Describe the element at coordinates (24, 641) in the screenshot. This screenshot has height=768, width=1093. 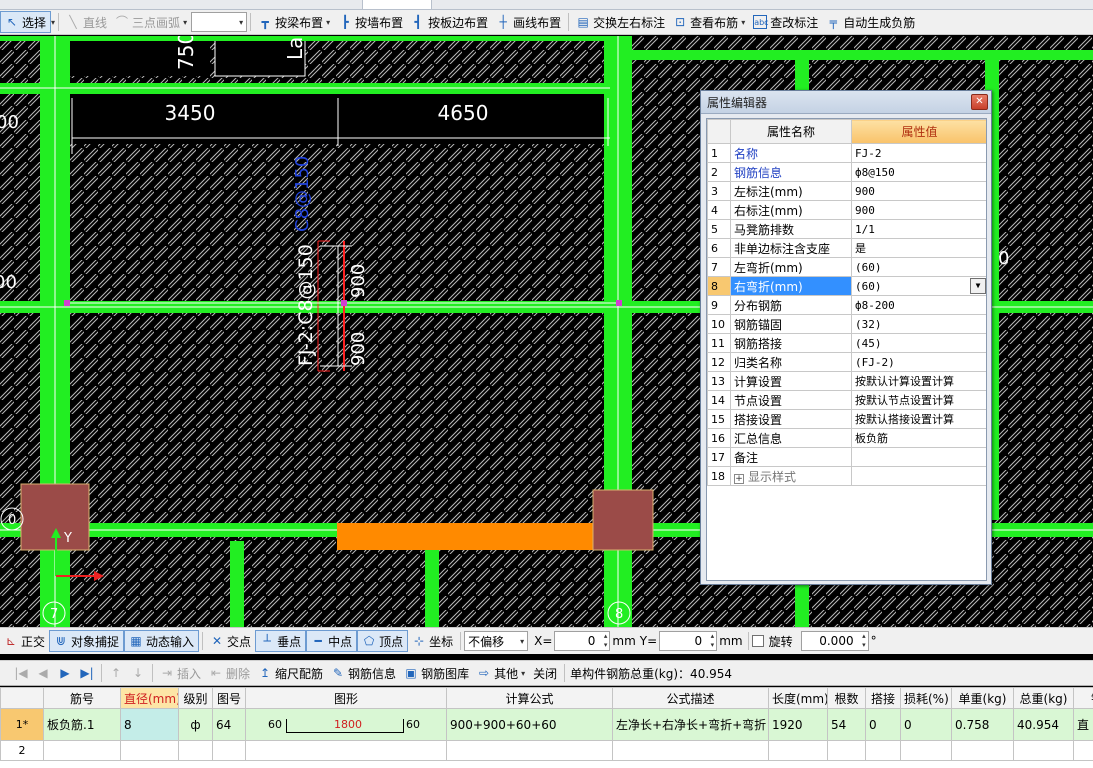
I see `ortho-button: ⊾ 正交` at that location.